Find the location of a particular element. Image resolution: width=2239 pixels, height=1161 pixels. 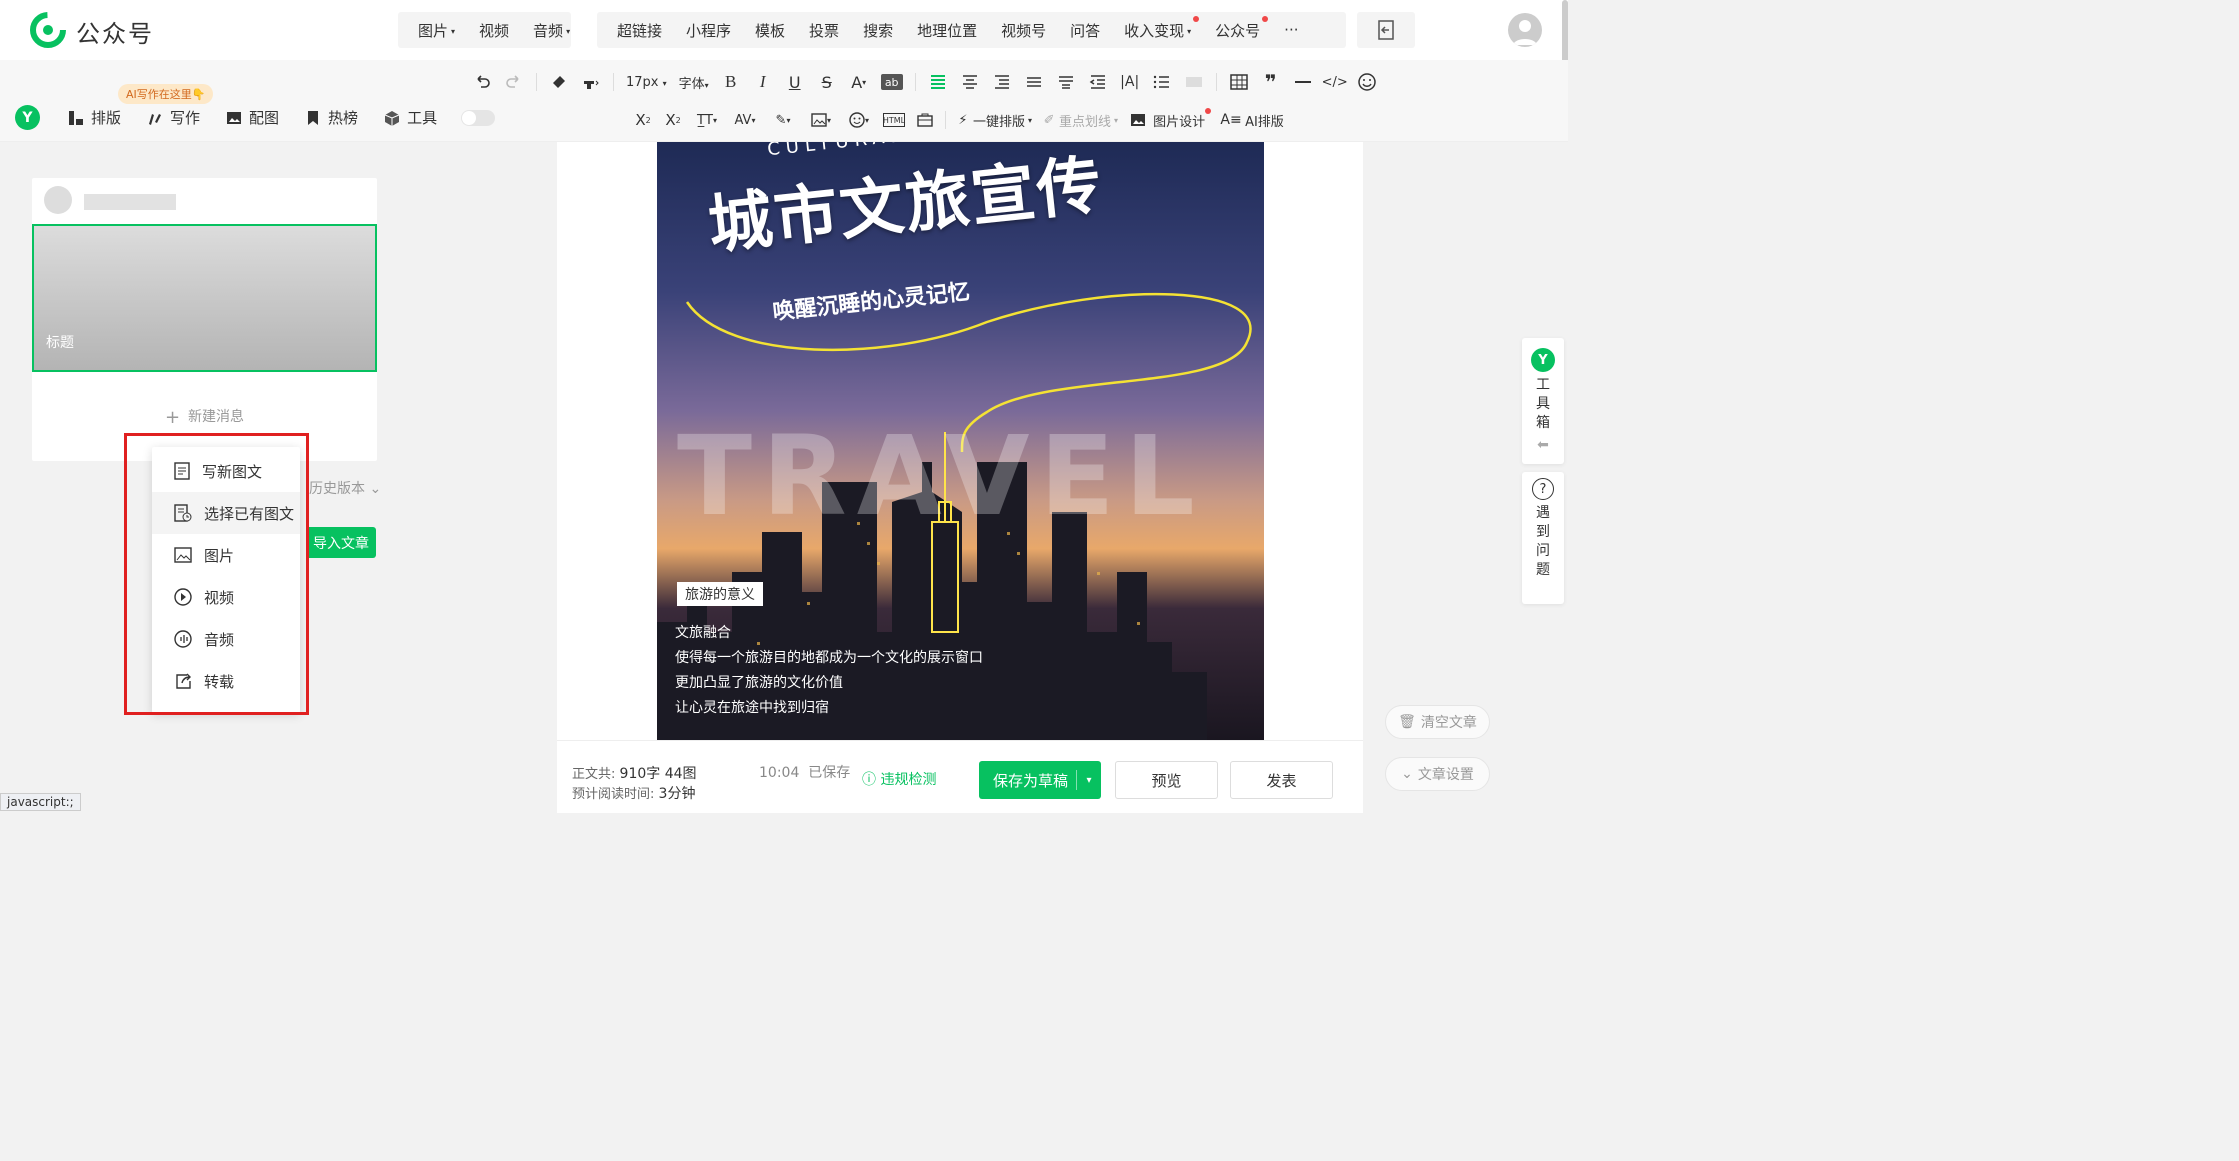

font-family-select: 字体▾ is located at coordinates (694, 82).